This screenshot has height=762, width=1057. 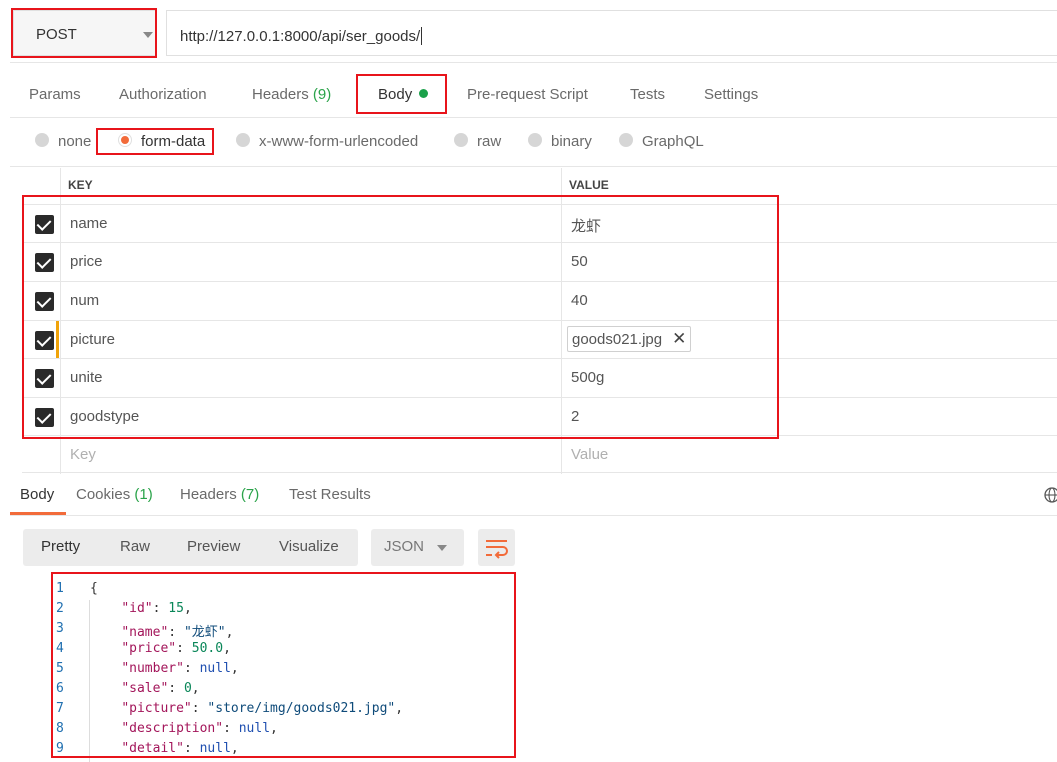 What do you see at coordinates (63, 141) in the screenshot?
I see `radio-none: none` at bounding box center [63, 141].